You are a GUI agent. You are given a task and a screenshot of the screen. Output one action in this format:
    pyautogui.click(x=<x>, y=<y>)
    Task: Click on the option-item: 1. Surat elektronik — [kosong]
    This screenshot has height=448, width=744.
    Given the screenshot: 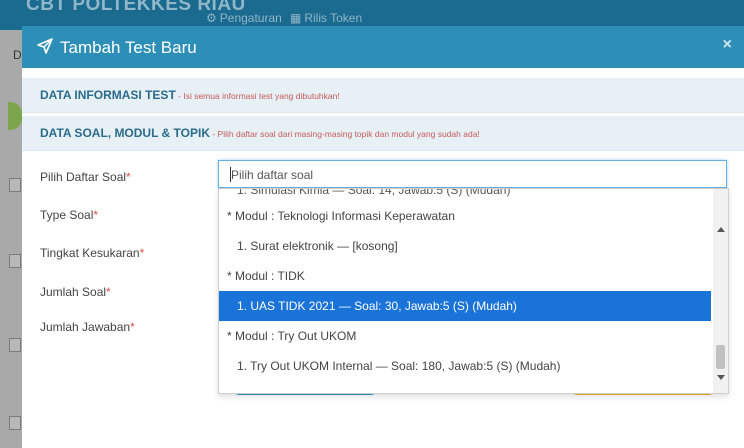 What is the action you would take?
    pyautogui.click(x=465, y=246)
    